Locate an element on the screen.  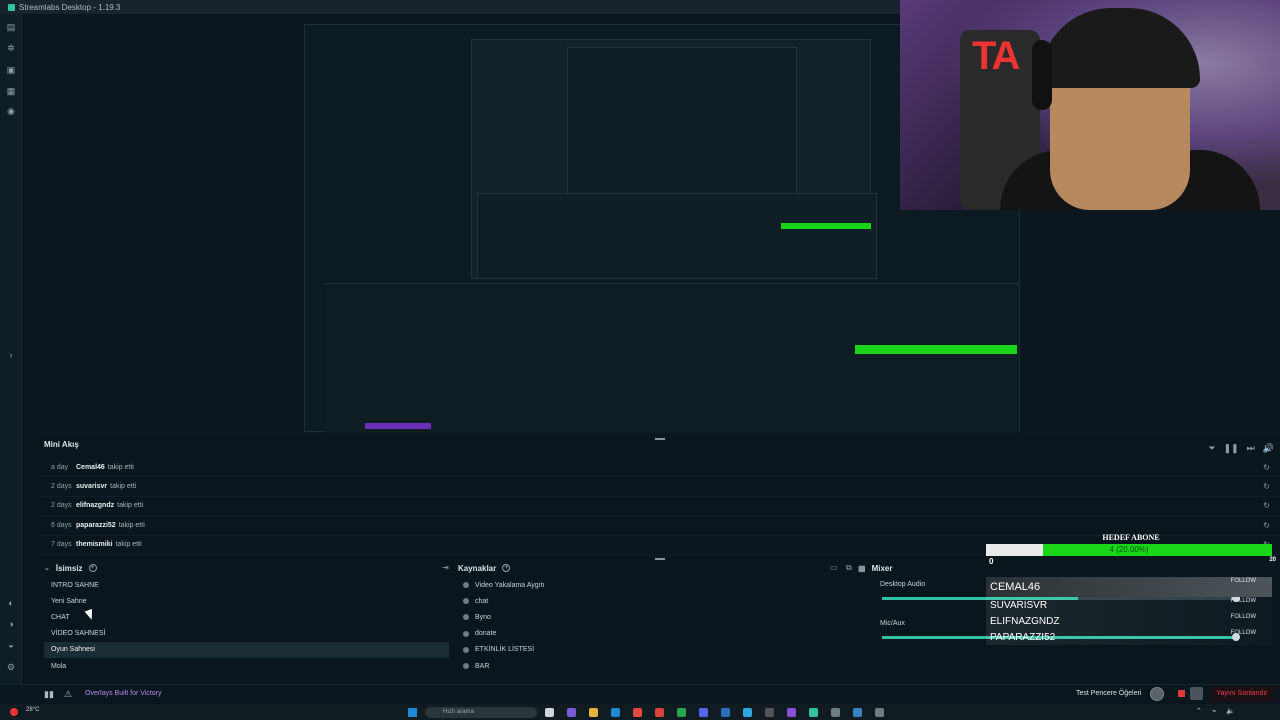
window-title: Streamlabs Desktop - 1.19.3 is located at coordinates (70, 7).